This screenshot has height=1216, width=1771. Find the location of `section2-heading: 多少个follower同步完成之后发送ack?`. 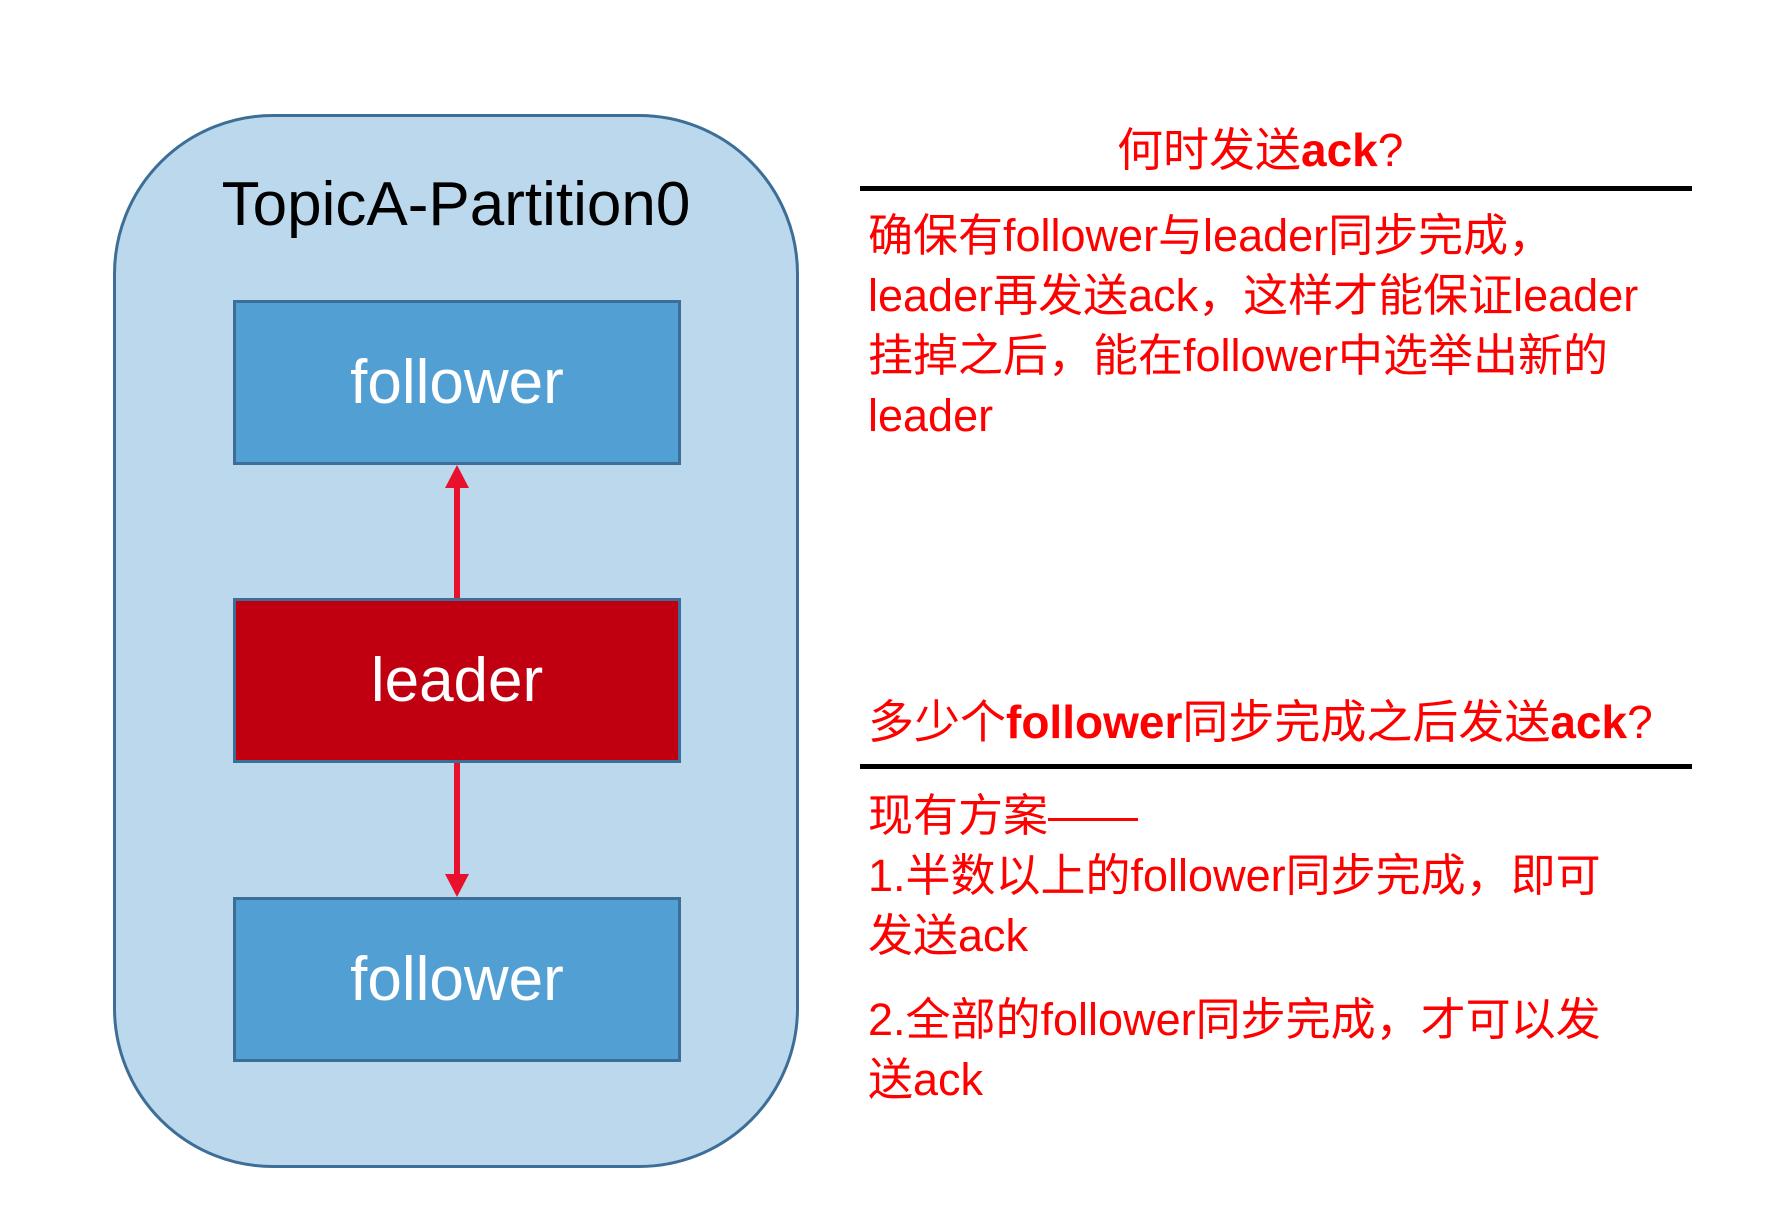

section2-heading: 多少个follower同步完成之后发送ack? is located at coordinates (1260, 722).